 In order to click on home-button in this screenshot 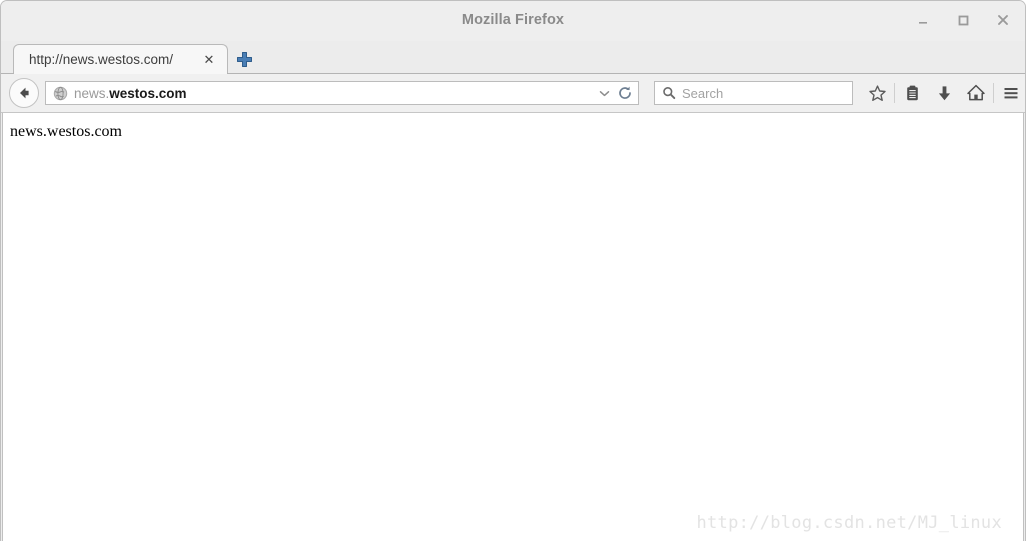, I will do `click(976, 93)`.